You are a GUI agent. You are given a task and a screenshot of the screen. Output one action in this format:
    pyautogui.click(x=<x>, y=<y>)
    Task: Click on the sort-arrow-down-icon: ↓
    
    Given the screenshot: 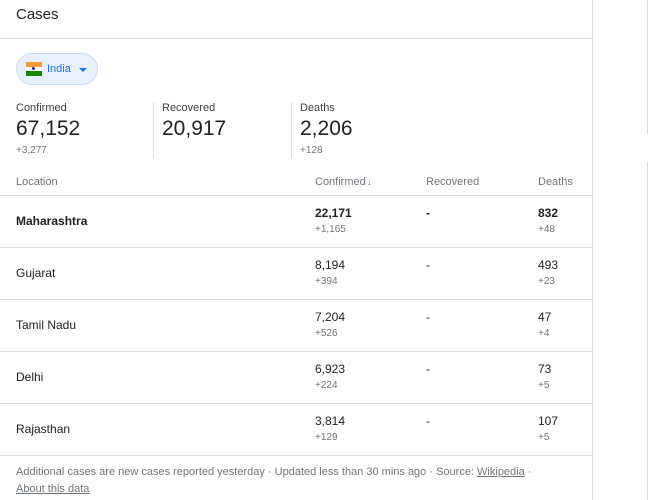 What is the action you would take?
    pyautogui.click(x=369, y=182)
    